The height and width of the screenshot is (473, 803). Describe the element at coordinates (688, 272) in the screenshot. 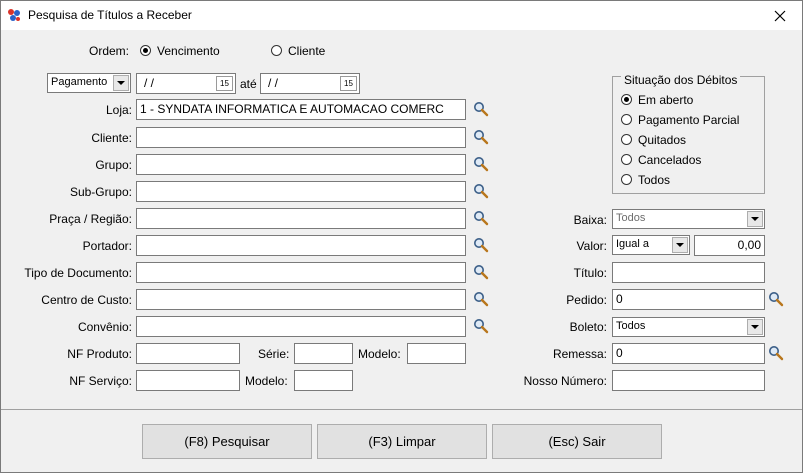

I see `titulo-field` at that location.